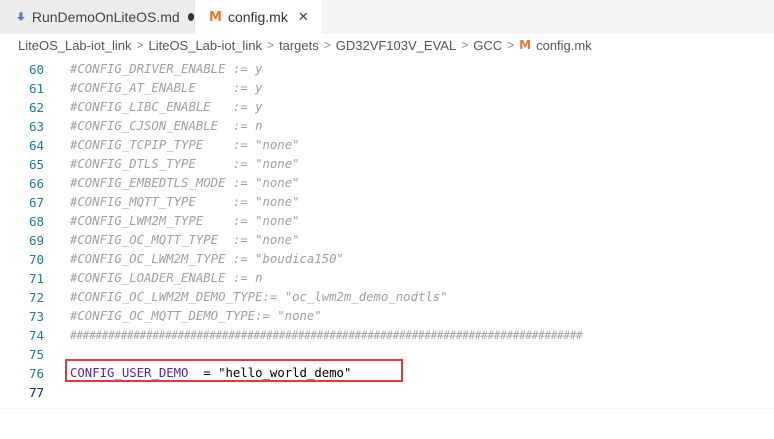 The image size is (774, 439). Describe the element at coordinates (185, 240) in the screenshot. I see `code-text: #CONFIG_OC_MQTT_TYPE := "none"` at that location.